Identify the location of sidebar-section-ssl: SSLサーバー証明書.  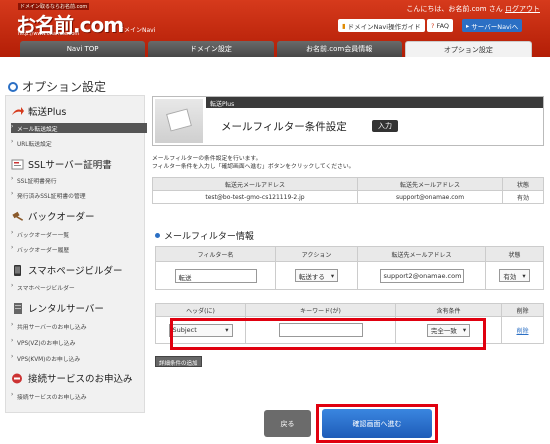
(61, 164).